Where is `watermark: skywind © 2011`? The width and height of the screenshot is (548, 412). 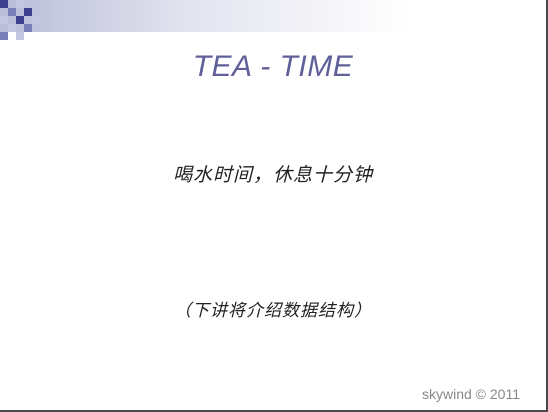
watermark: skywind © 2011 is located at coordinates (471, 394).